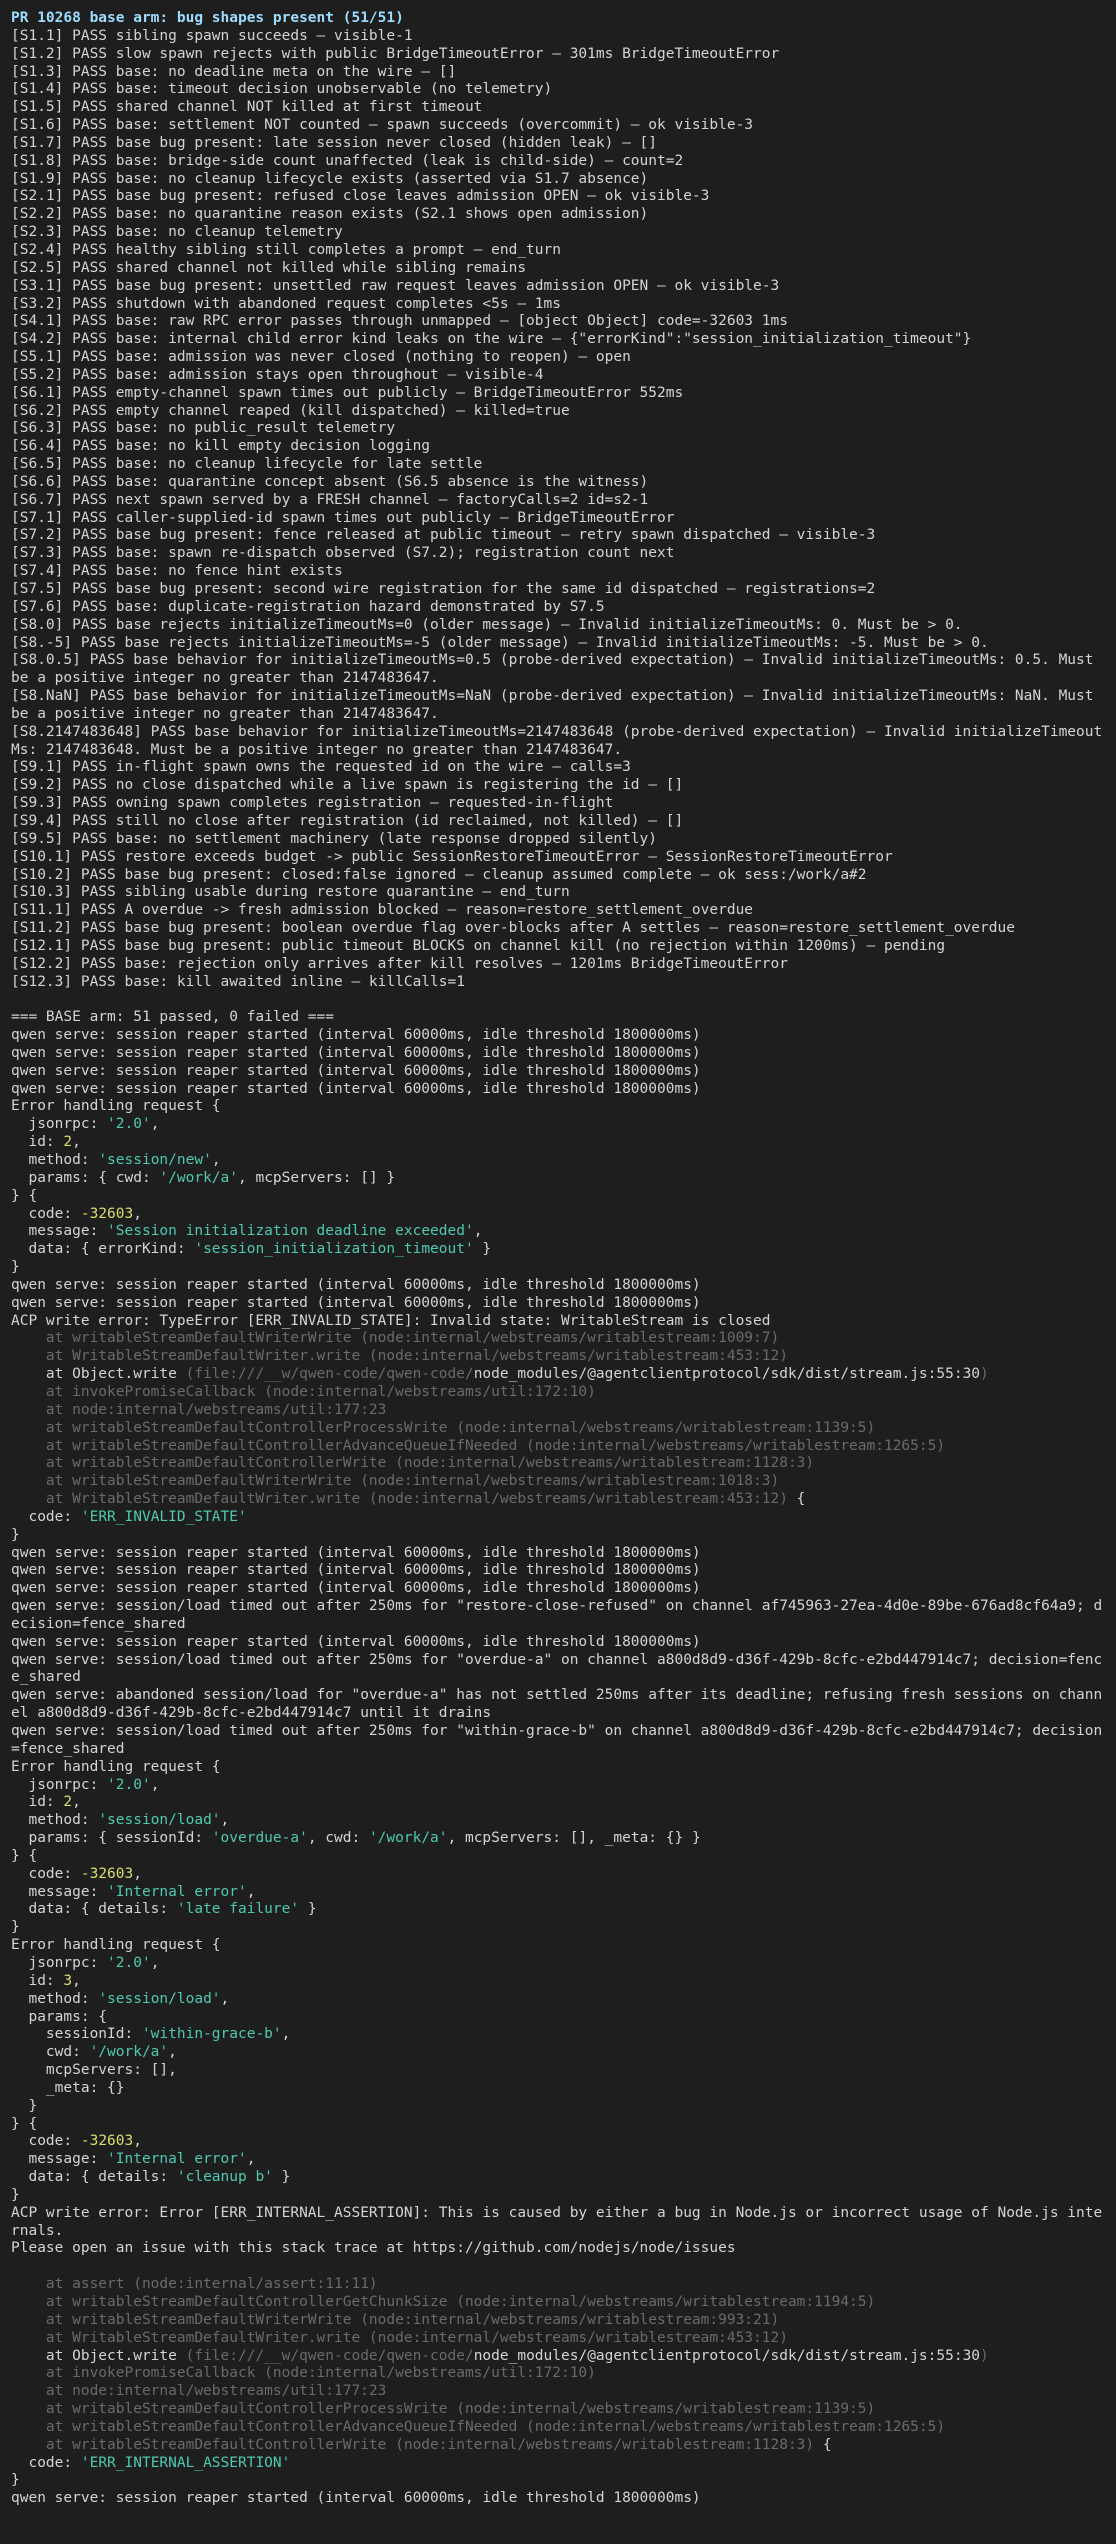 This screenshot has width=1116, height=2544. I want to click on terminal-text: } {, so click(24, 1855).